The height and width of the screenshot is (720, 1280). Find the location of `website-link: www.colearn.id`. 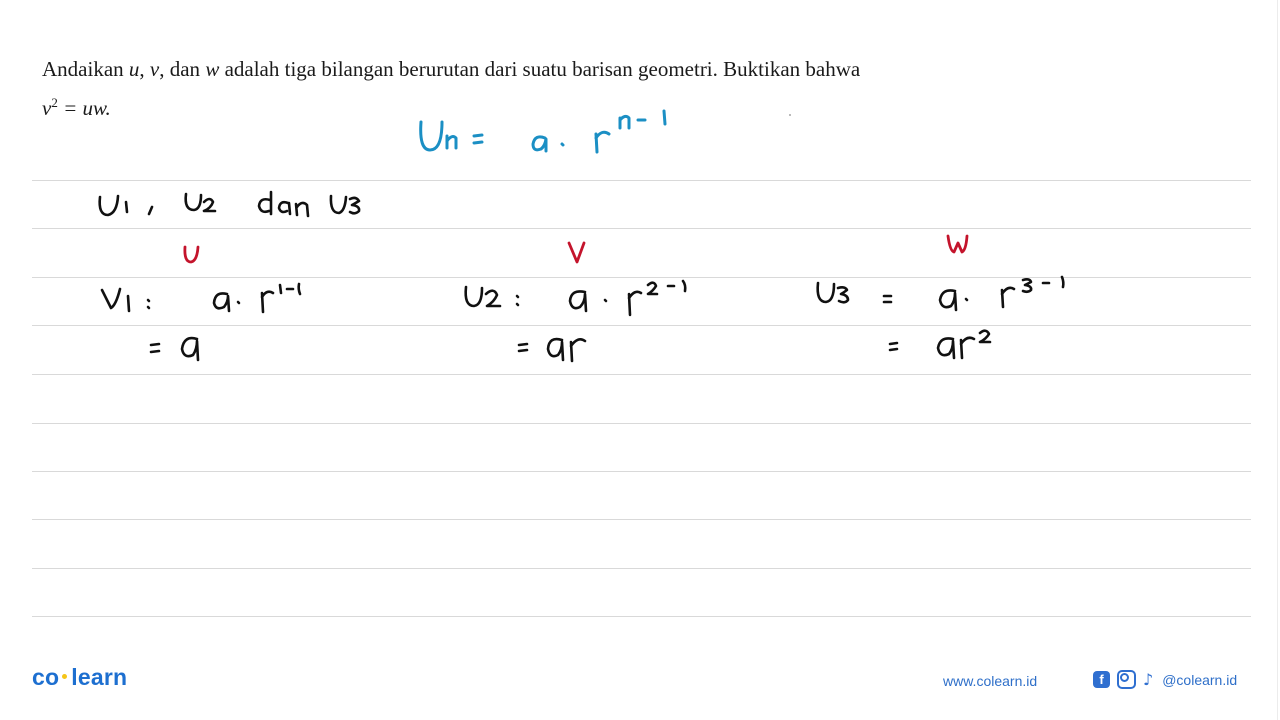

website-link: www.colearn.id is located at coordinates (990, 681).